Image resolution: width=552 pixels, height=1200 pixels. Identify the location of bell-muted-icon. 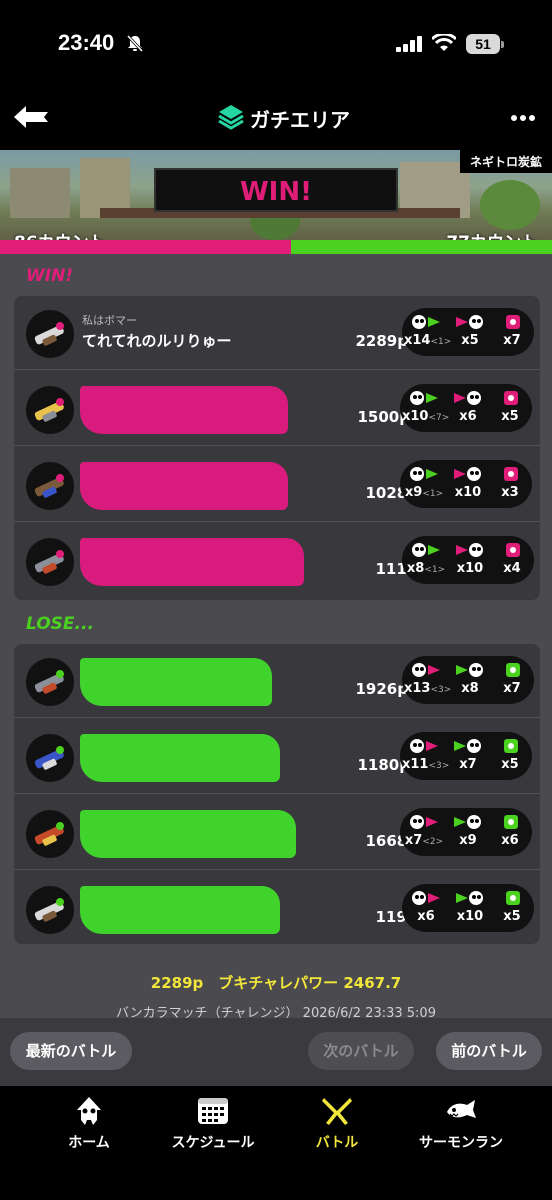
(135, 43).